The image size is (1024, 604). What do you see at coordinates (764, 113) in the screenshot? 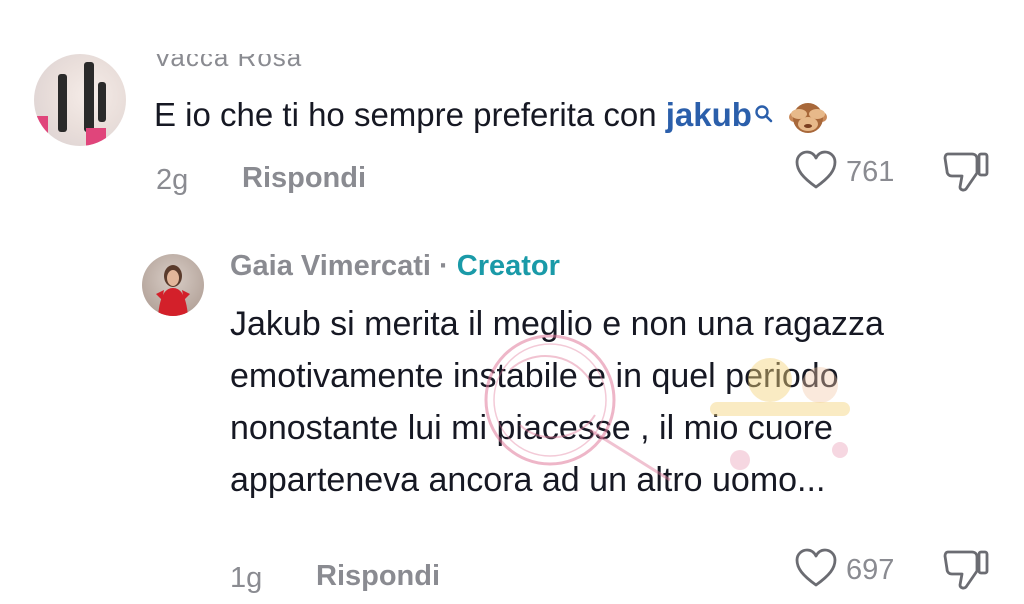
I see `search-icon` at bounding box center [764, 113].